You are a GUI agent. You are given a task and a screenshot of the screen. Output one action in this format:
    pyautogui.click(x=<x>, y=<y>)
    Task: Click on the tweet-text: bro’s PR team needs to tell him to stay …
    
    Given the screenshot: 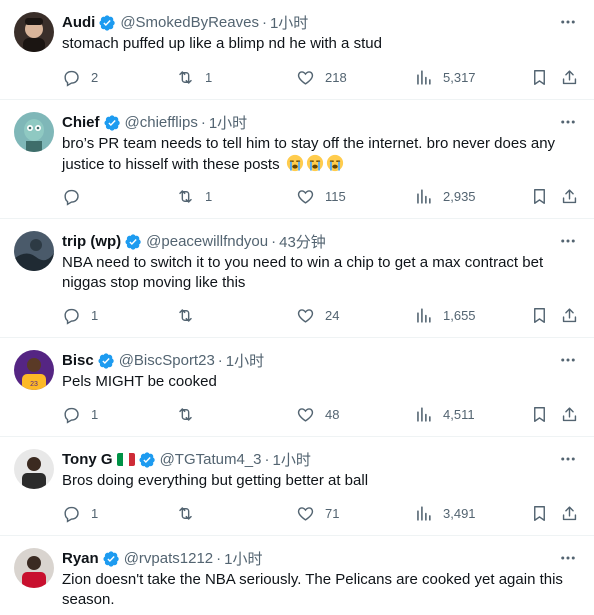 What is the action you would take?
    pyautogui.click(x=319, y=154)
    